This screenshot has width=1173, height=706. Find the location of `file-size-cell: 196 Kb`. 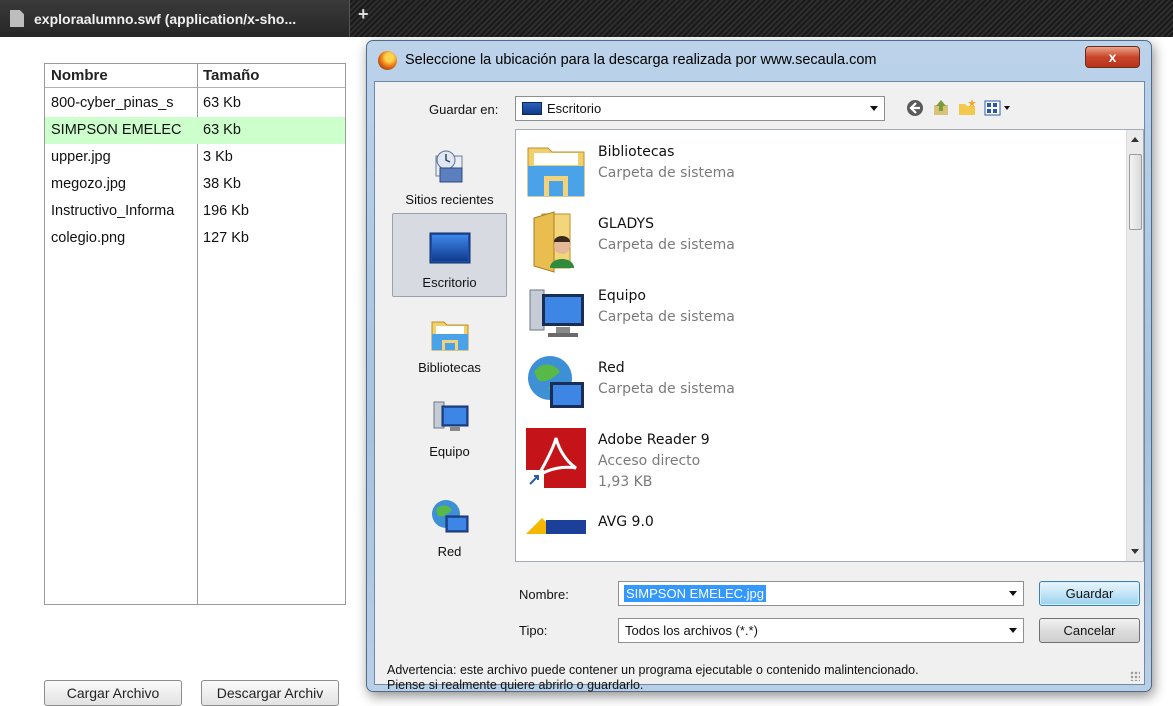

file-size-cell: 196 Kb is located at coordinates (226, 211).